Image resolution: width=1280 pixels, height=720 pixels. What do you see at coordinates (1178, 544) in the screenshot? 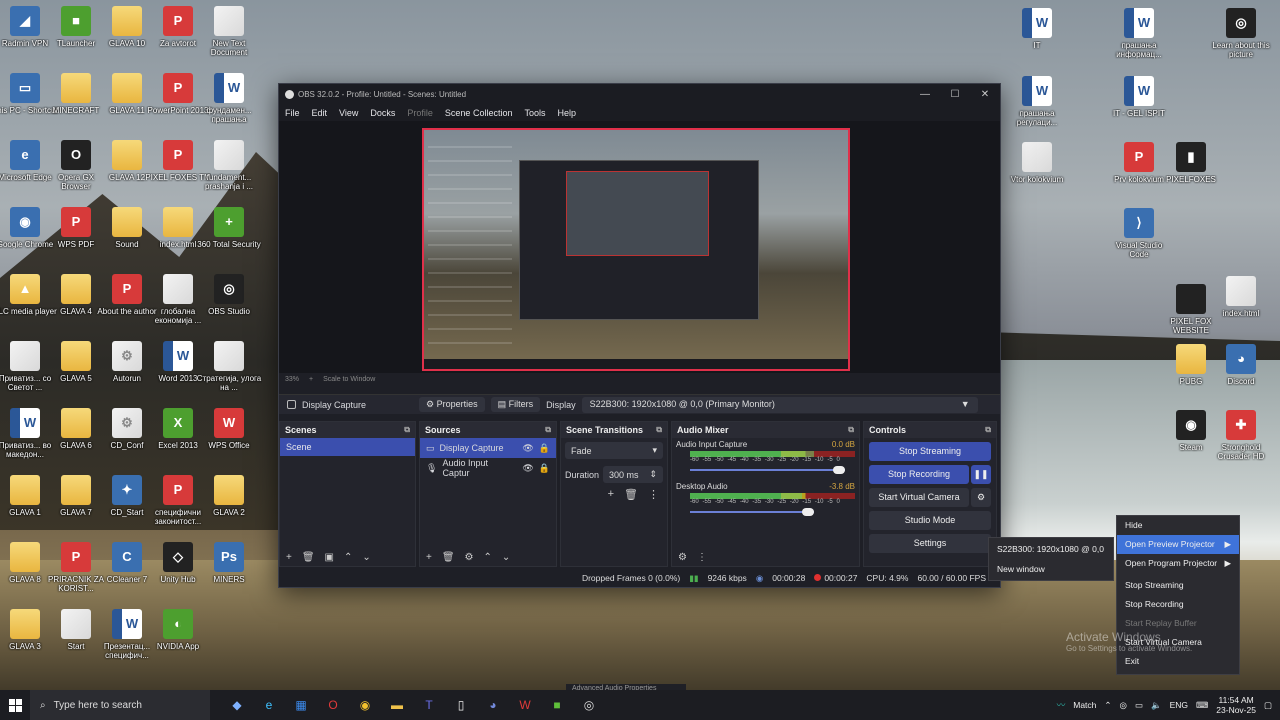
I see `menu-item-open-preview-projector: Open Preview Projector ▶` at bounding box center [1178, 544].